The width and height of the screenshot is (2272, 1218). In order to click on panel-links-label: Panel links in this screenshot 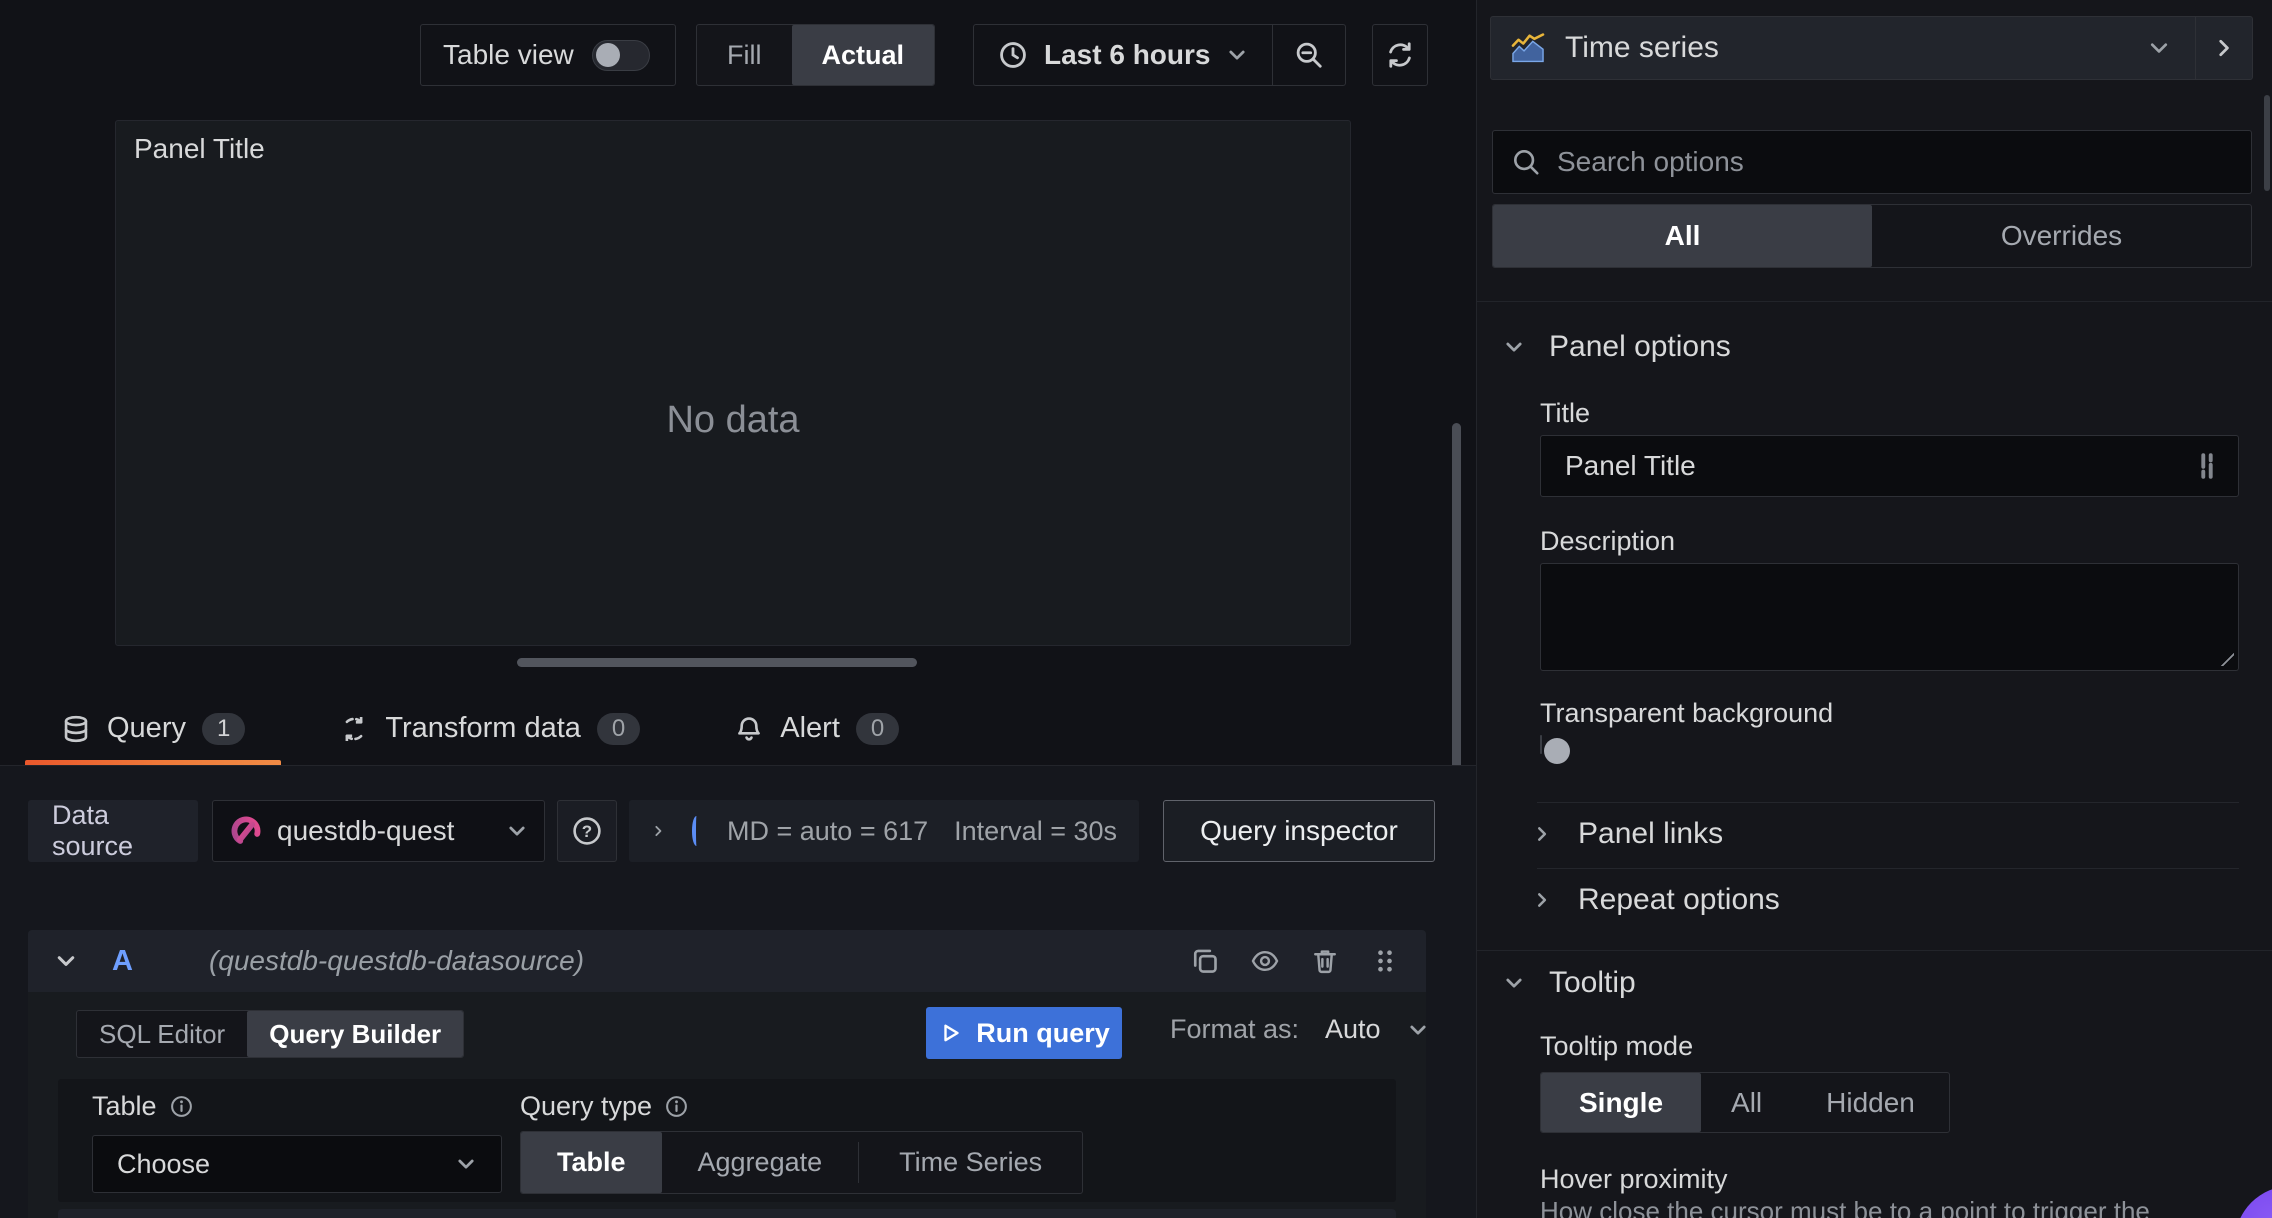, I will do `click(1651, 833)`.